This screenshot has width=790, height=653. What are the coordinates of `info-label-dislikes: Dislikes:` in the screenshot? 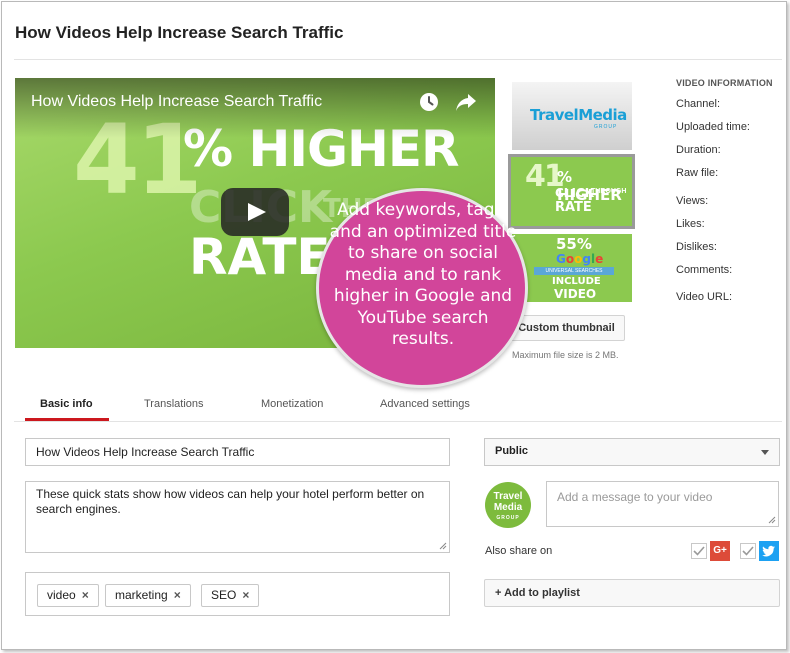 It's located at (696, 247).